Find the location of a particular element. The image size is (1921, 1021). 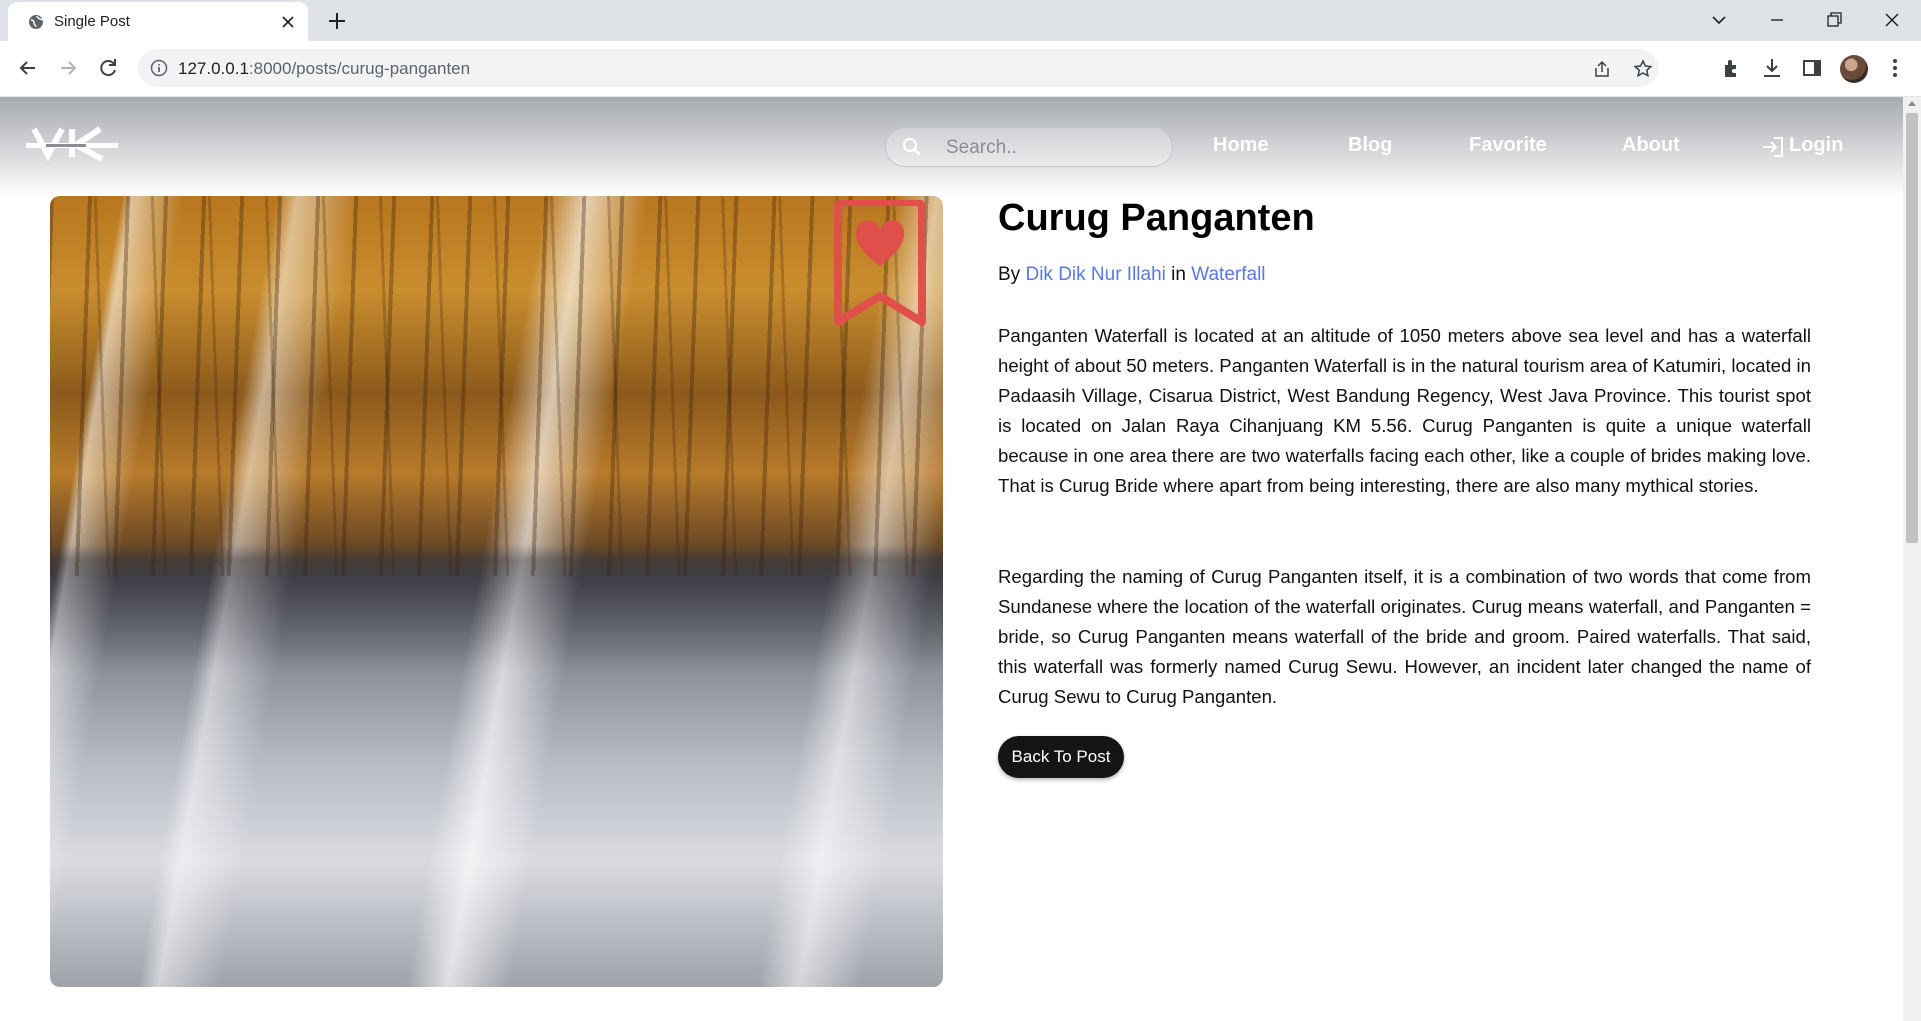

url-path: :8000/posts/curug-panganten is located at coordinates (359, 68).